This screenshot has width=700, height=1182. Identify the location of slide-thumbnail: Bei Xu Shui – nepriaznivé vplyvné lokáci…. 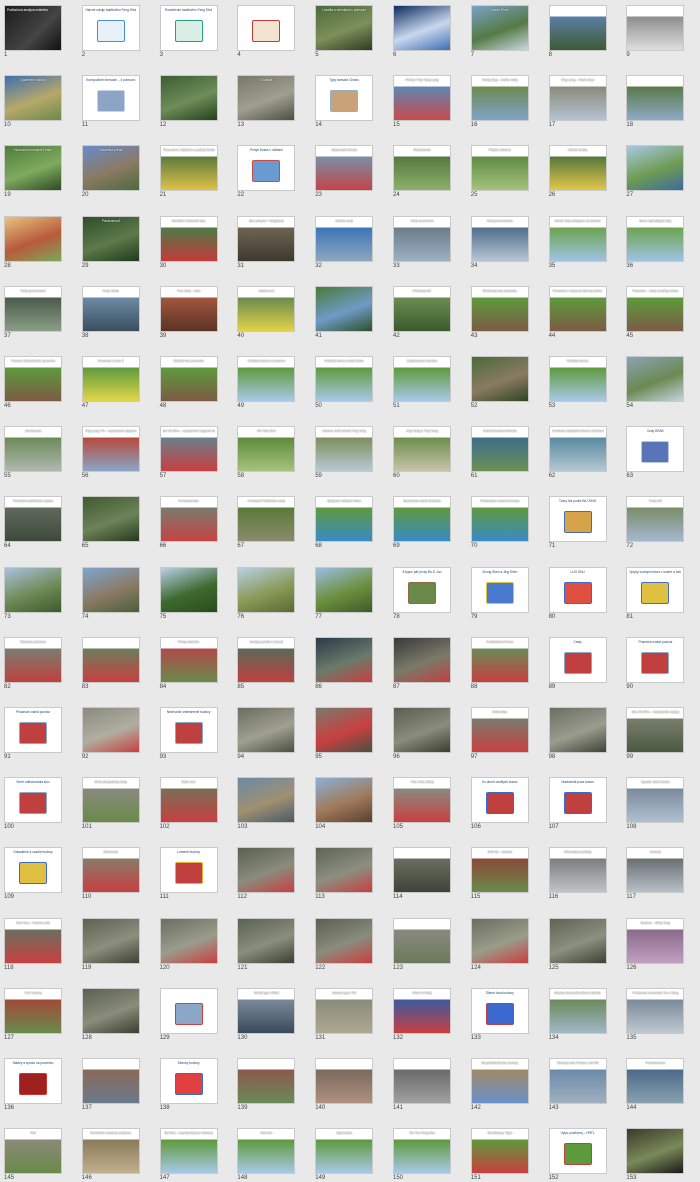
(187, 451).